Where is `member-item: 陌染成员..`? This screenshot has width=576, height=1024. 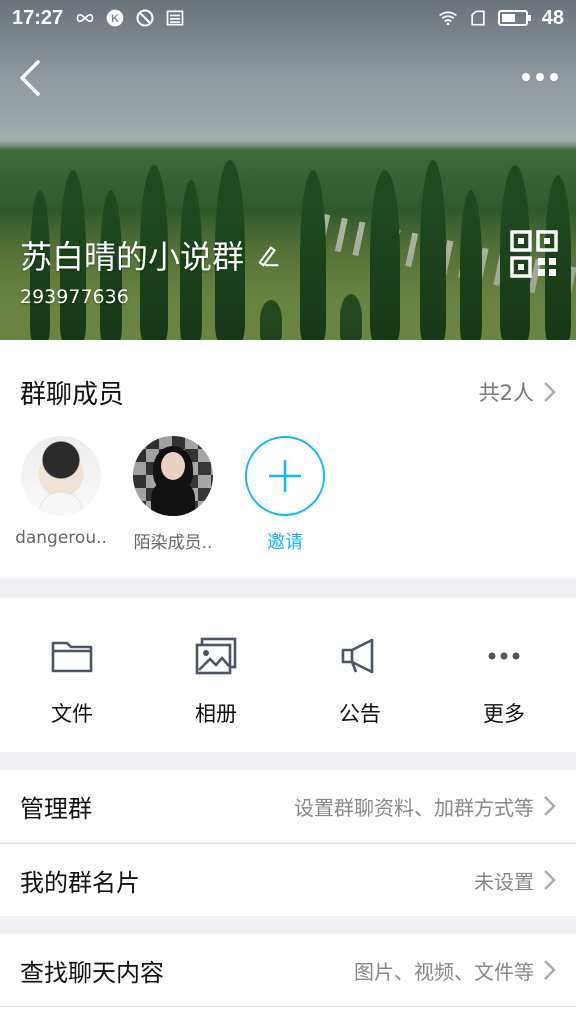 member-item: 陌染成员.. is located at coordinates (173, 495).